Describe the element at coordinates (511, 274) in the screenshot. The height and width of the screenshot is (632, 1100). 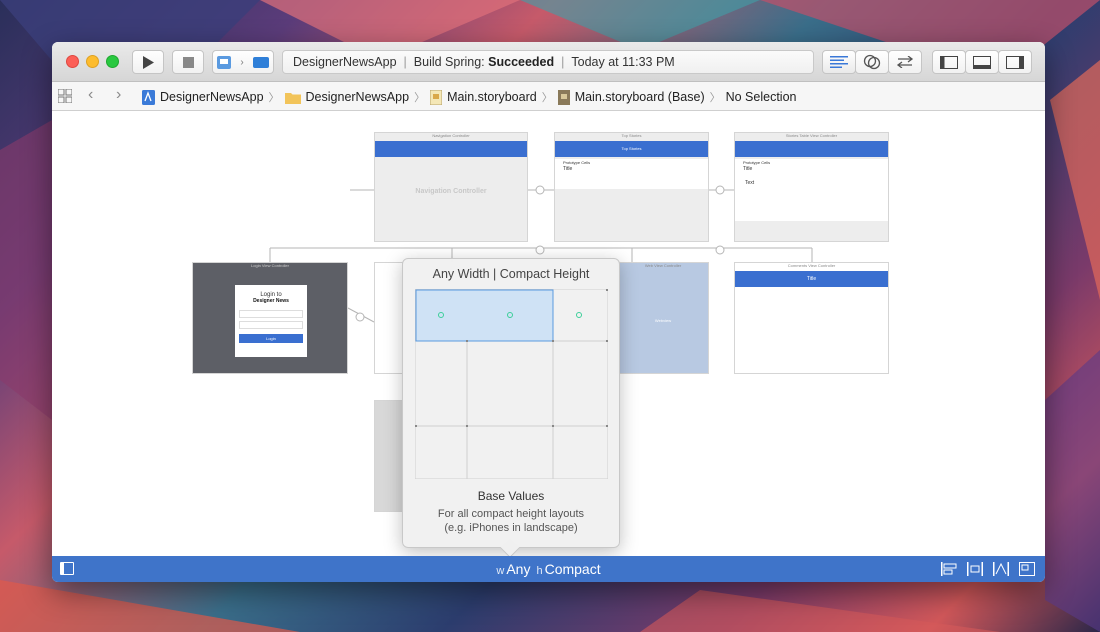
I see `popover-title: Any Width | Compact Height` at that location.